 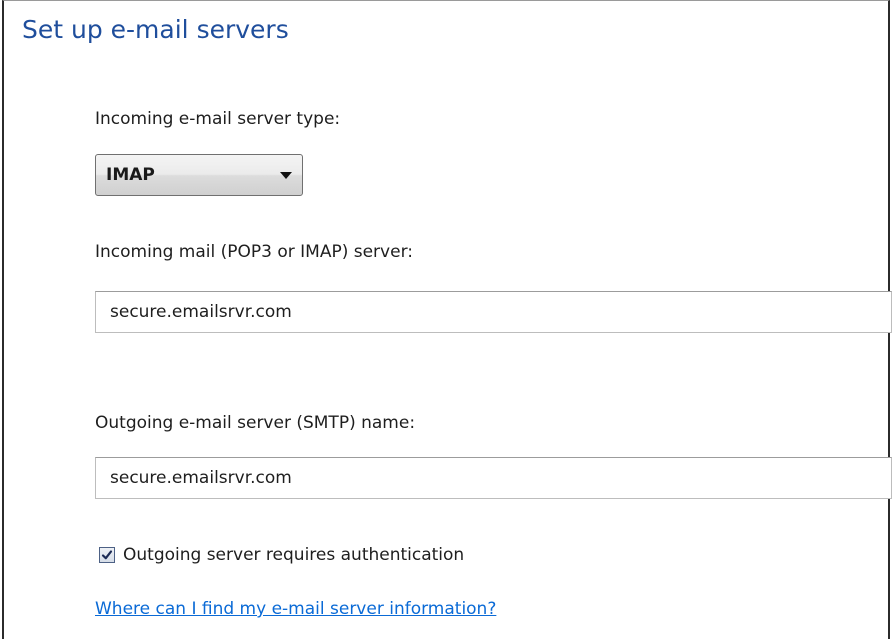 What do you see at coordinates (130, 175) in the screenshot?
I see `incoming-type-value: IMAP` at bounding box center [130, 175].